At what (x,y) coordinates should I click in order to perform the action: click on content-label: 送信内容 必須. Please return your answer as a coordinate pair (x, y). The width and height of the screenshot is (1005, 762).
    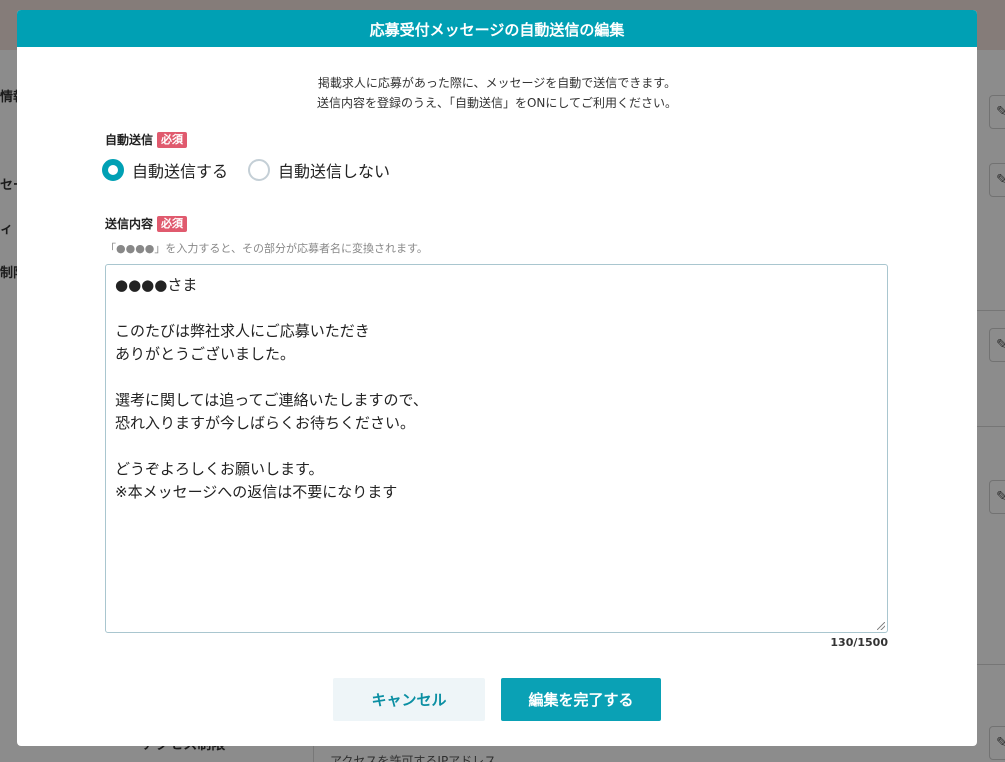
    Looking at the image, I should click on (146, 223).